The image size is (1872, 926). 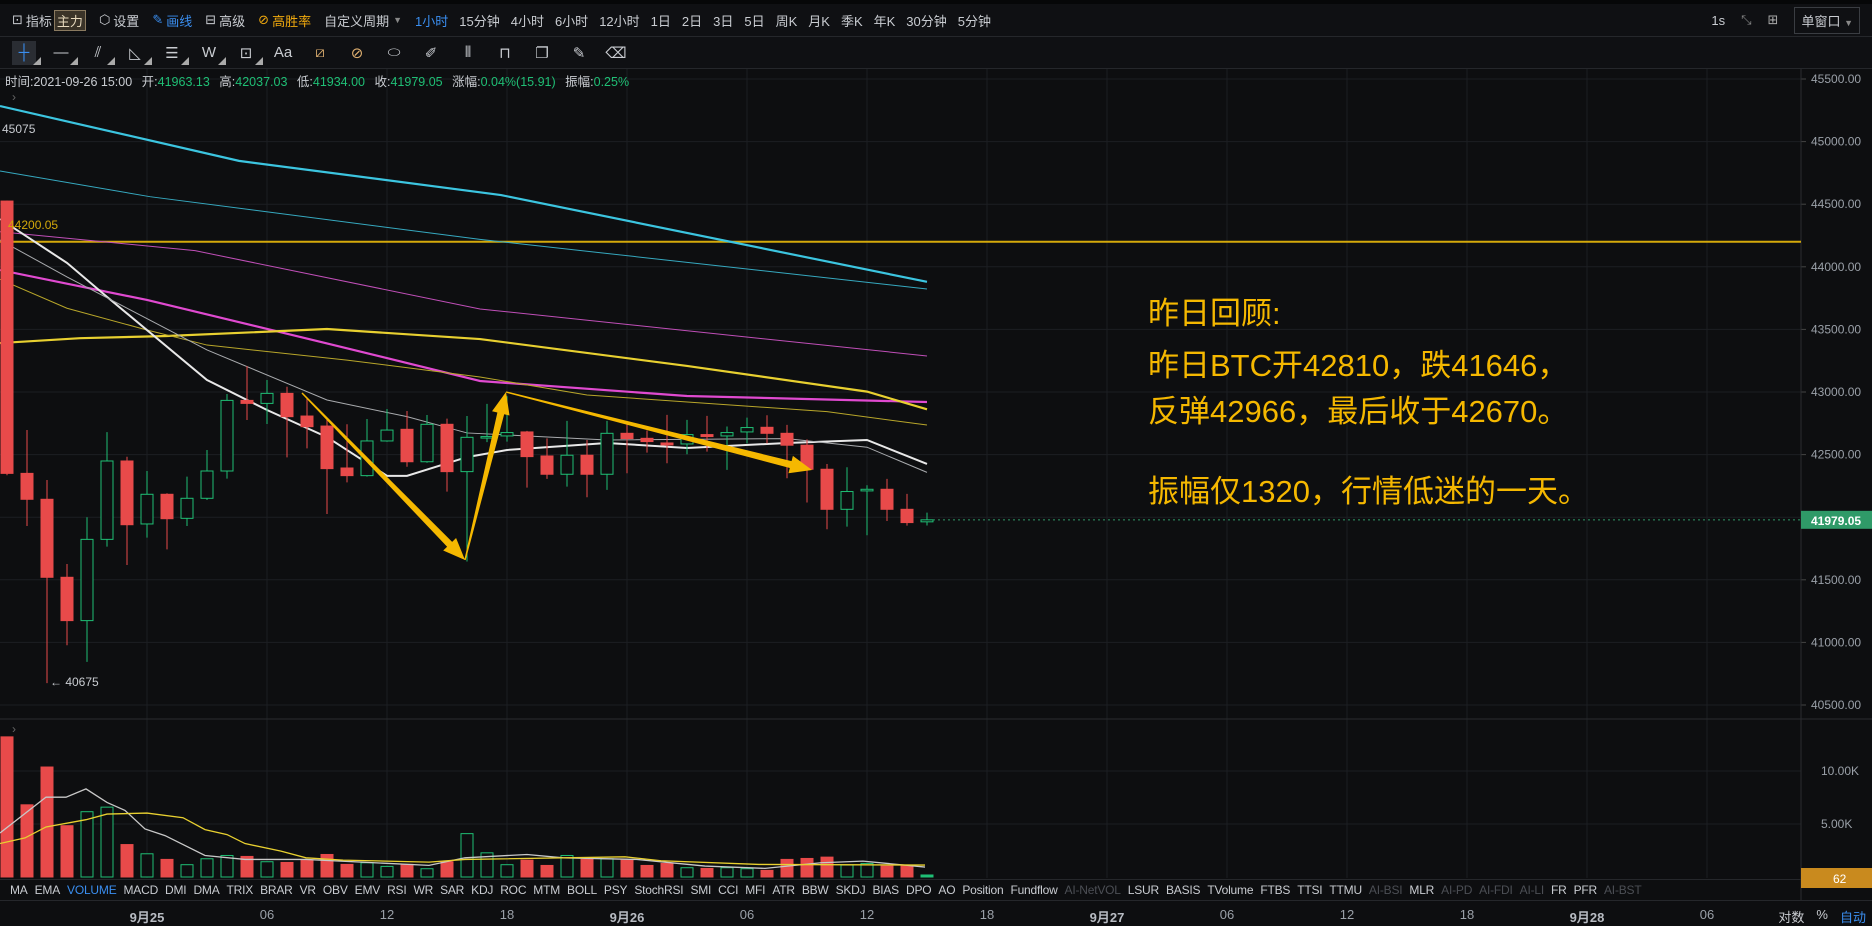 I want to click on indicator-tab: AI-FDI, so click(x=1496, y=890).